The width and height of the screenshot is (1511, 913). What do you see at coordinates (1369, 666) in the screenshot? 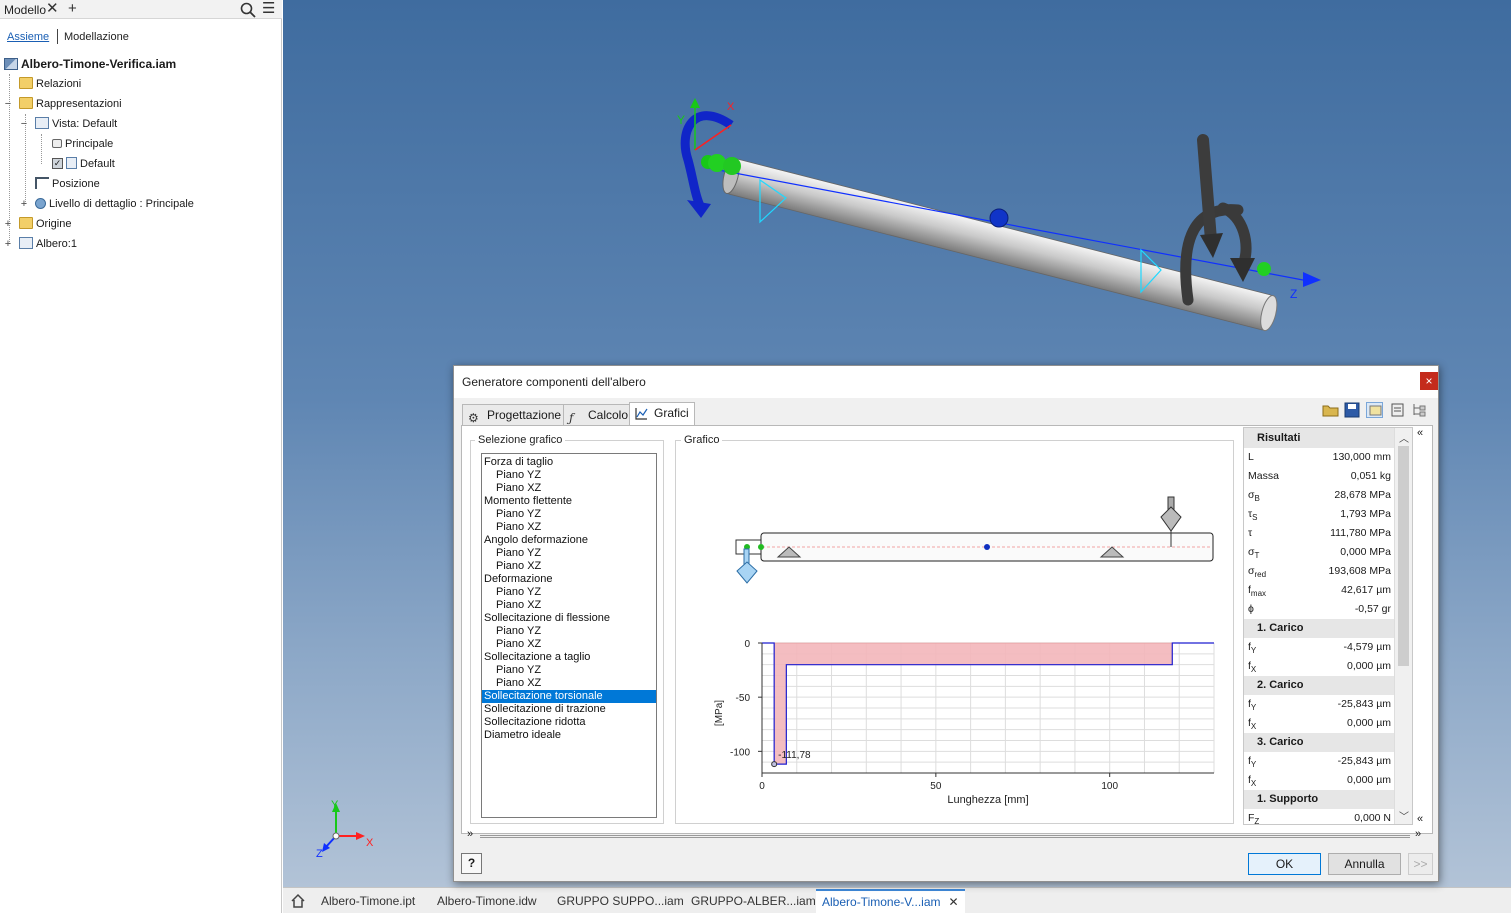
I see `result-value: 0,000 µm` at bounding box center [1369, 666].